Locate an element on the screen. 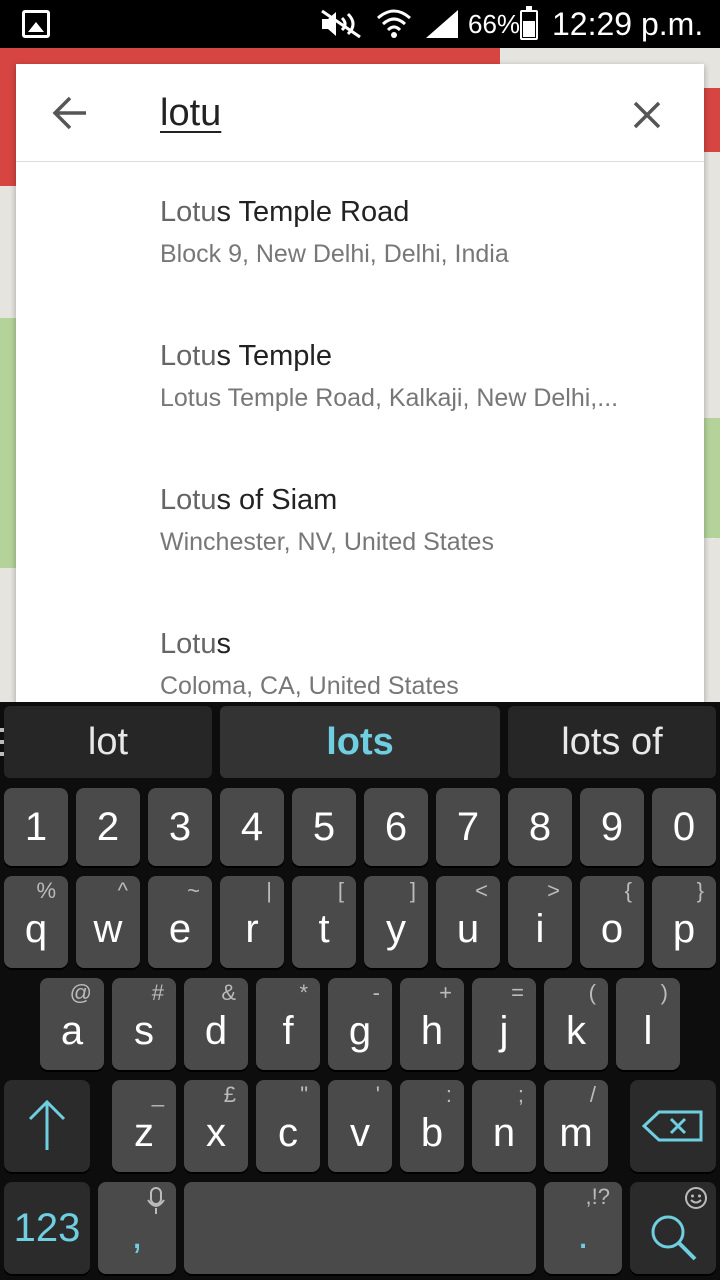  key-hint: ^ is located at coordinates (122, 890).